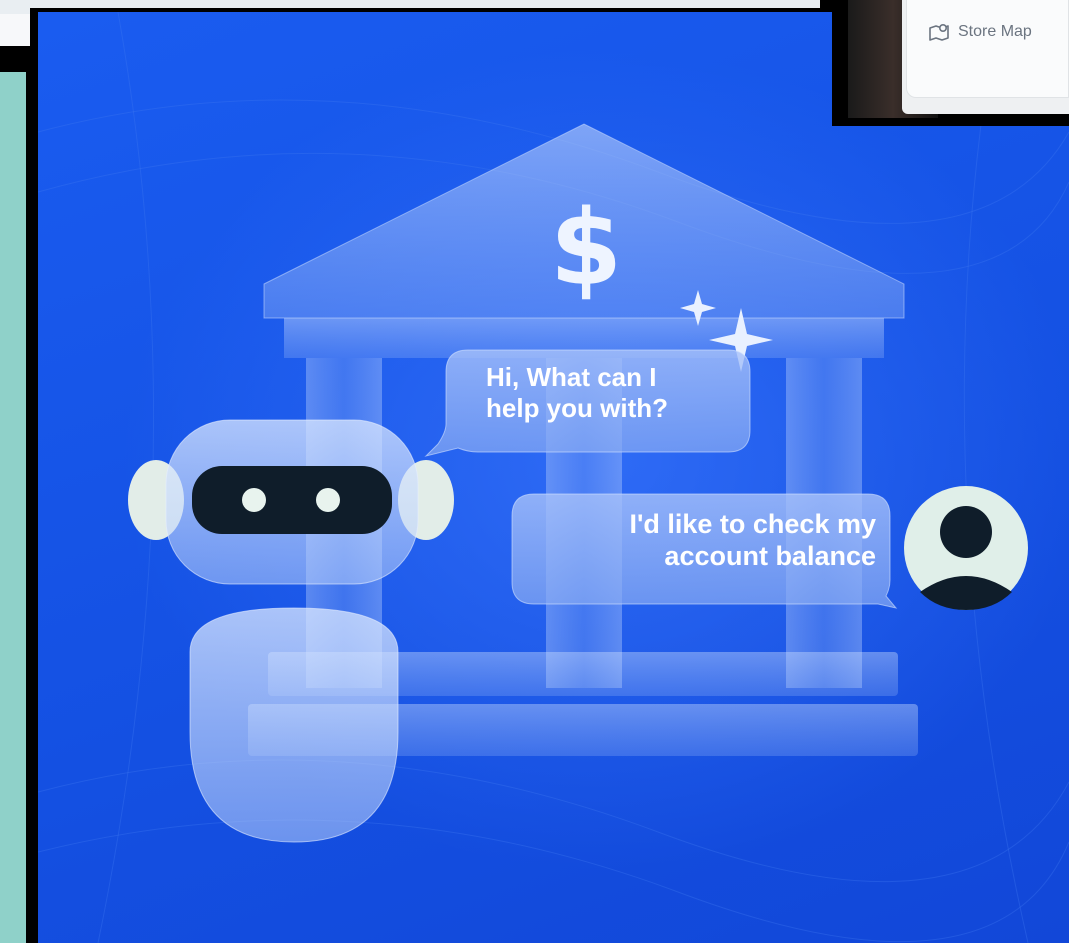 This screenshot has height=943, width=1069. I want to click on bot-message-line: help you with?, so click(577, 408).